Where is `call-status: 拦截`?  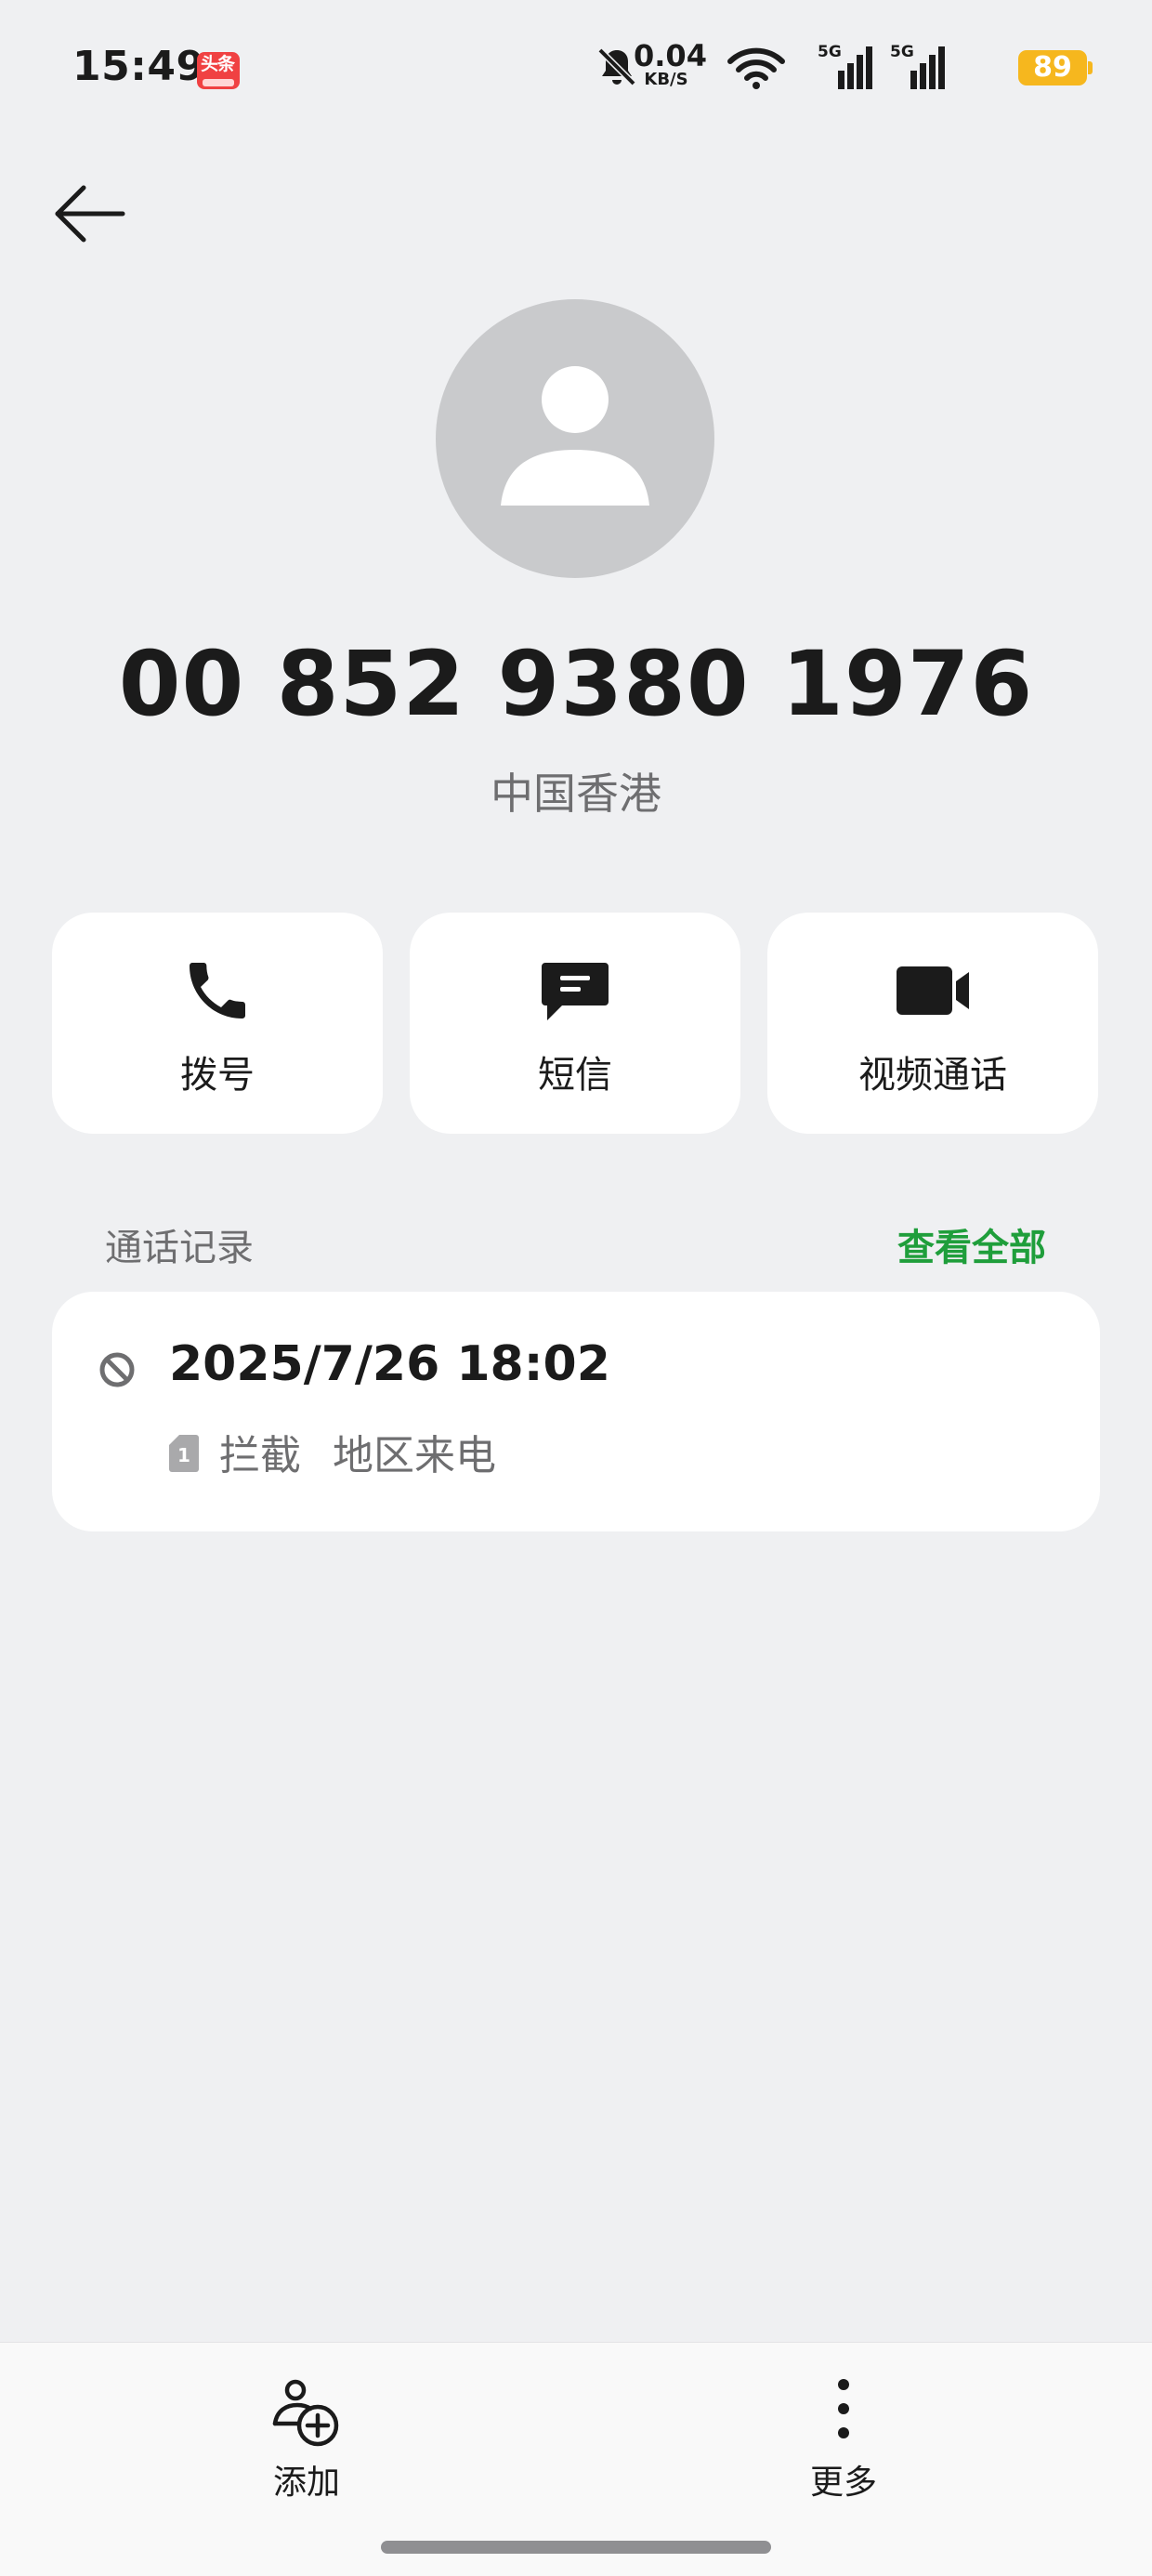 call-status: 拦截 is located at coordinates (260, 1455).